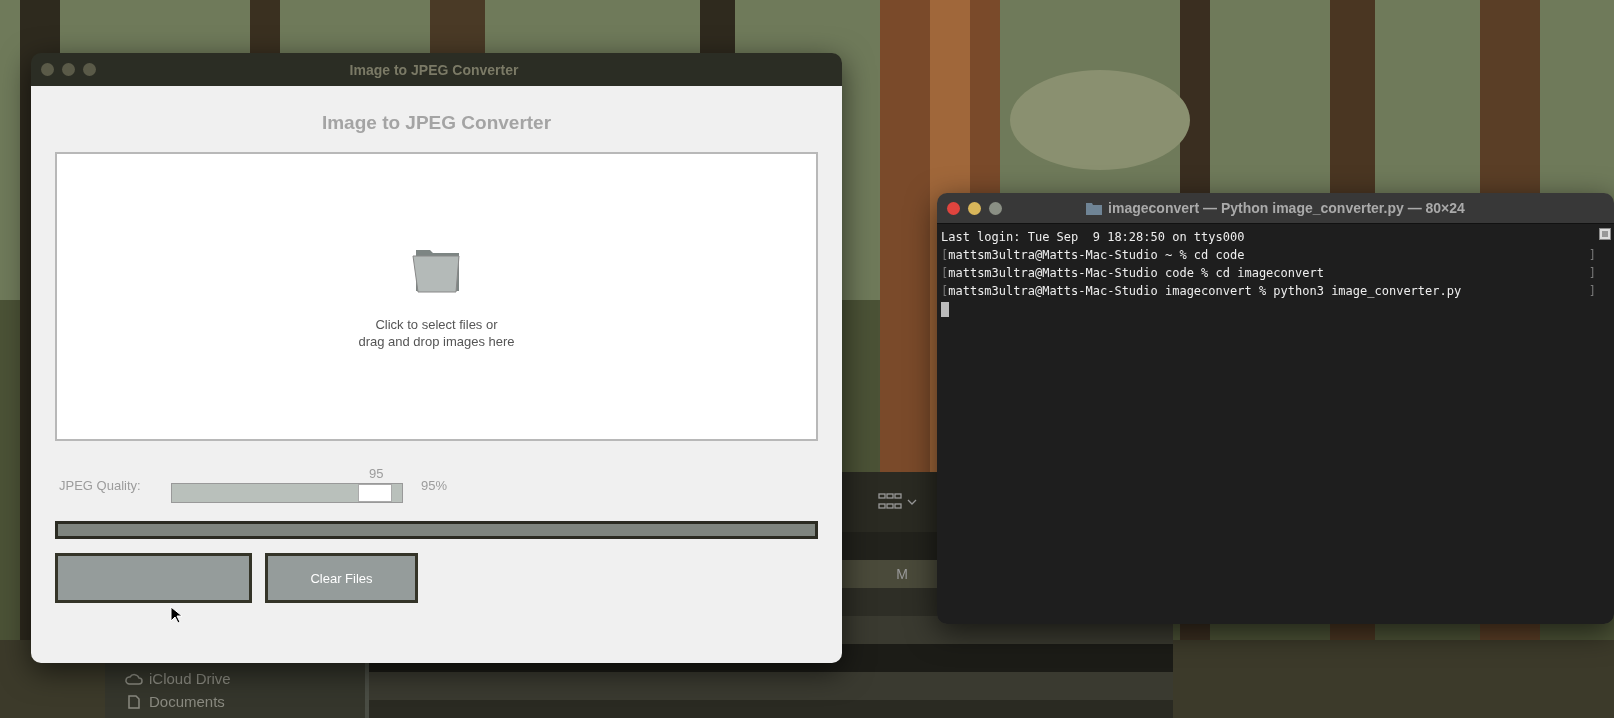 The width and height of the screenshot is (1614, 718). Describe the element at coordinates (245, 678) in the screenshot. I see `sidebar-item: iCloud Drive` at that location.